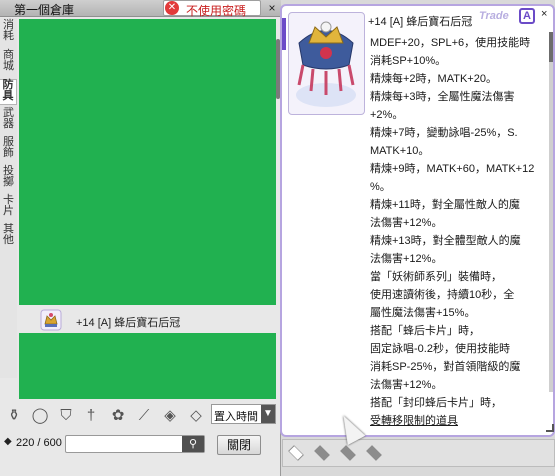 This screenshot has height=476, width=555. What do you see at coordinates (196, 416) in the screenshot?
I see `shield-icon: ◇` at bounding box center [196, 416].